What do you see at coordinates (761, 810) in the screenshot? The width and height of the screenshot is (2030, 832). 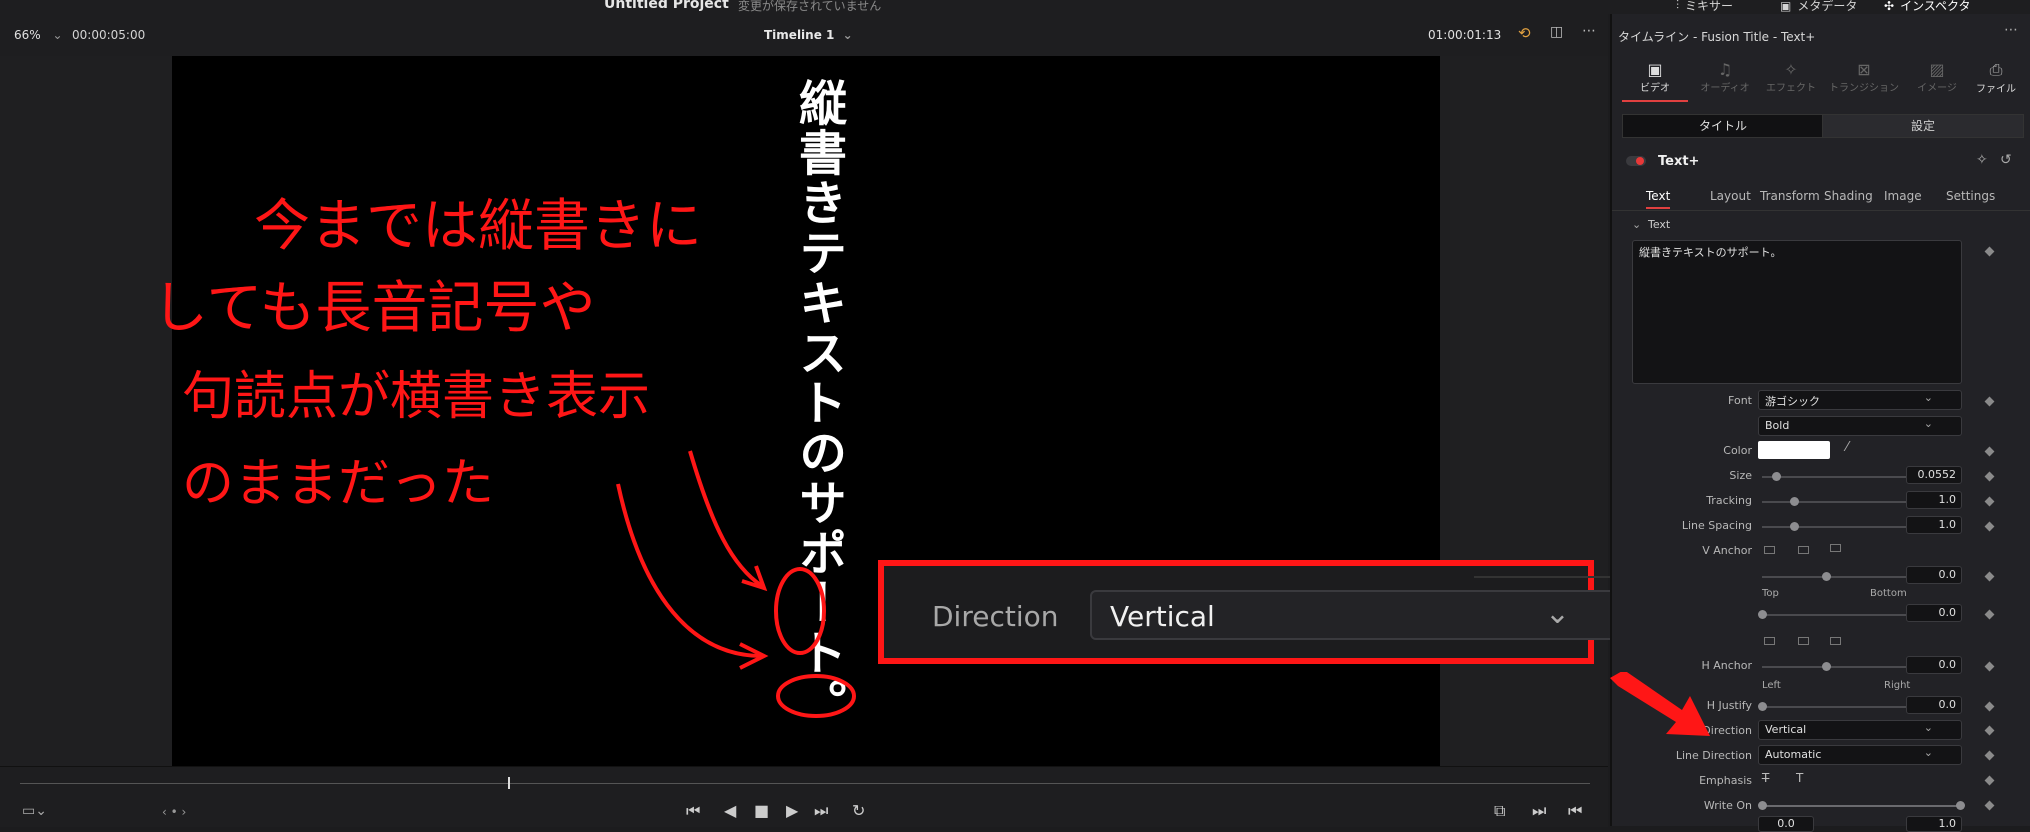 I see `stop-icon: ■` at bounding box center [761, 810].